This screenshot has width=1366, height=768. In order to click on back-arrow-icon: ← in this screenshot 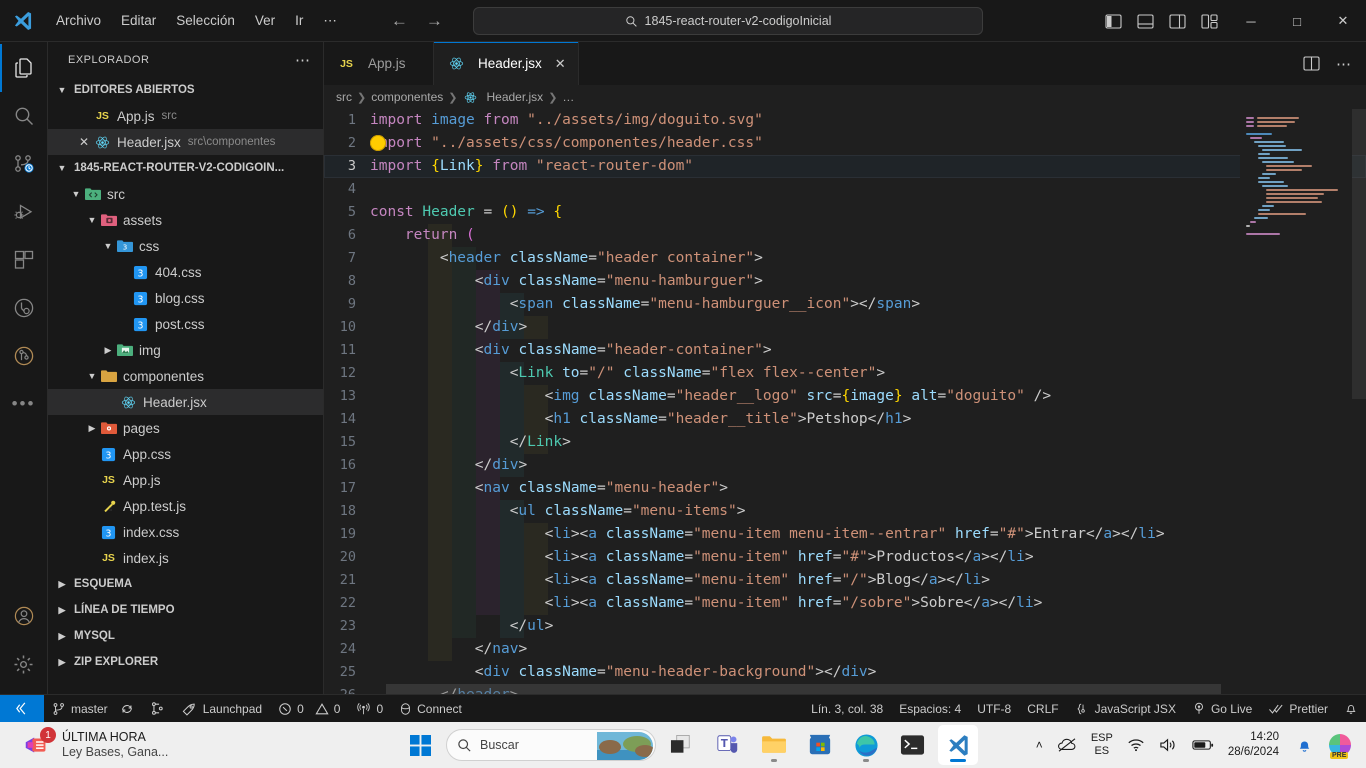, I will do `click(399, 21)`.